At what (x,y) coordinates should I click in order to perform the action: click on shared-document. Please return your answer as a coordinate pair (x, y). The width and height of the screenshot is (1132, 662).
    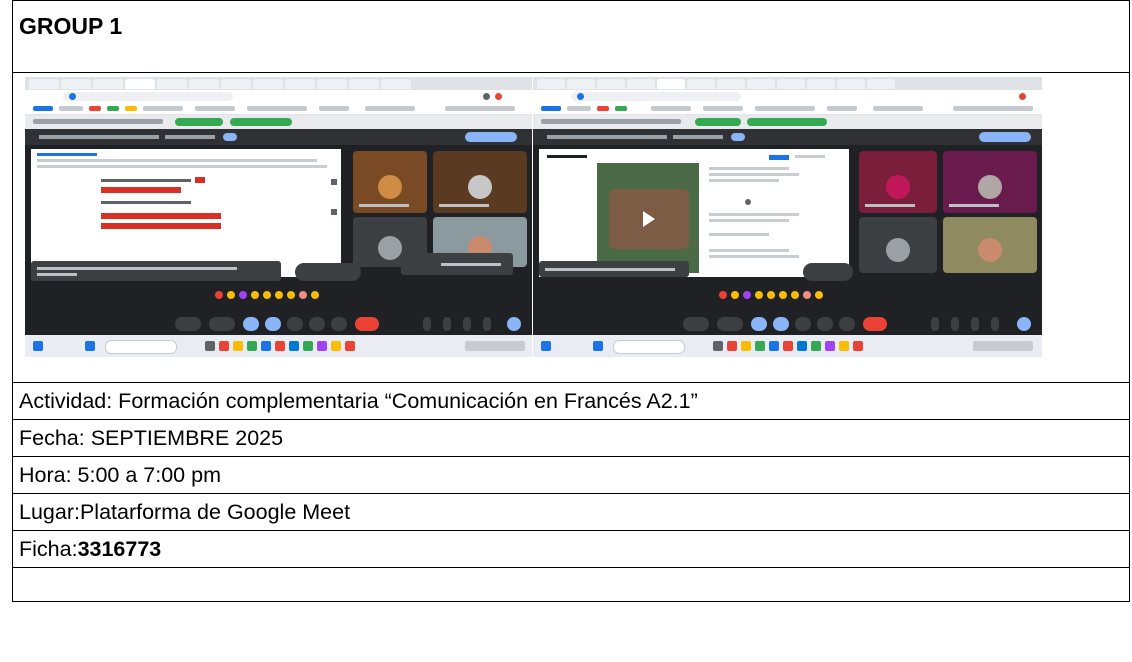
    Looking at the image, I should click on (186, 213).